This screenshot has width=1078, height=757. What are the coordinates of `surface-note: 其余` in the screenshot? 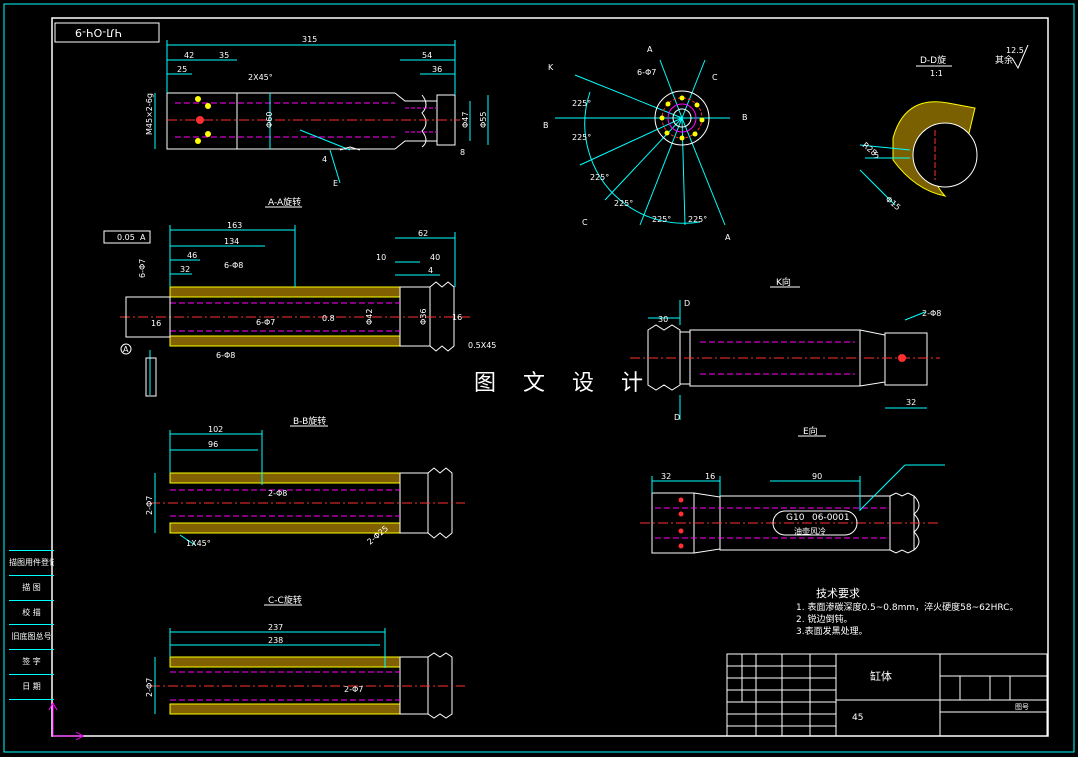 It's located at (1004, 60).